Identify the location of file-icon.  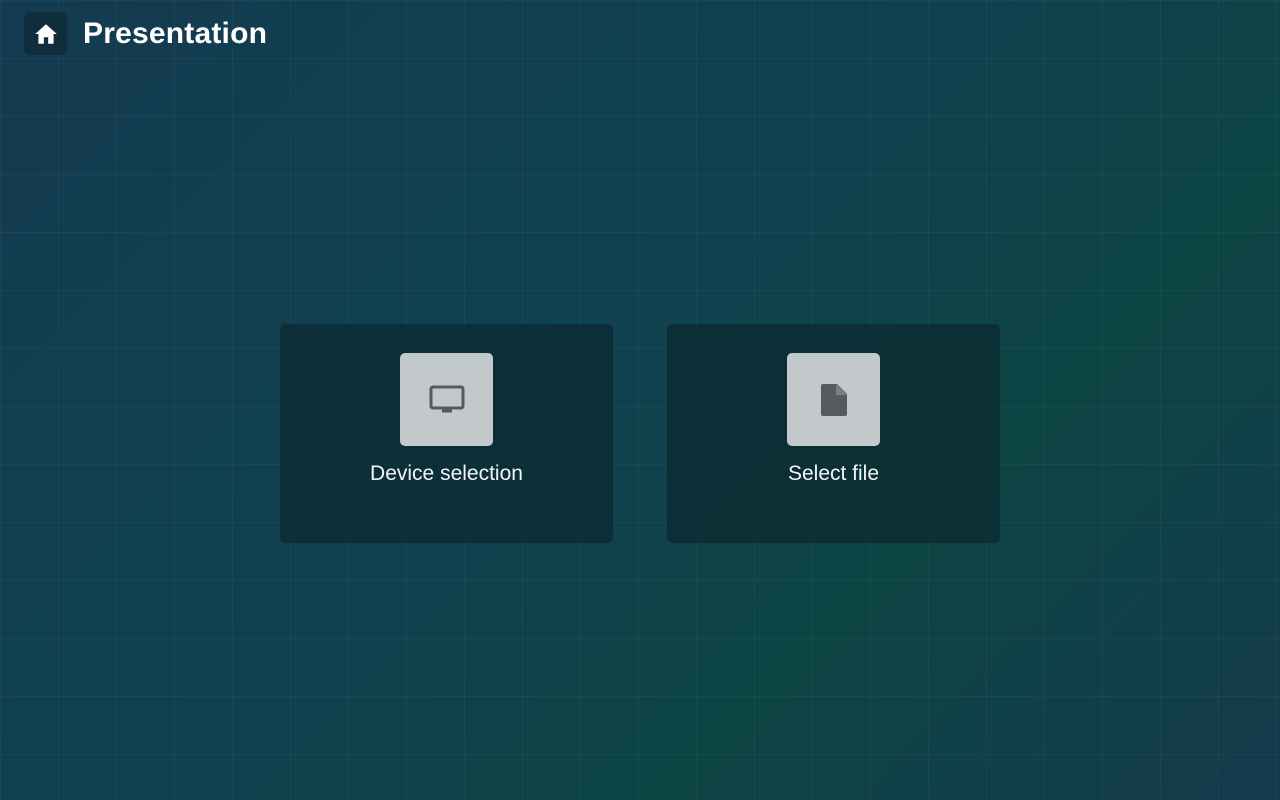
(833, 399).